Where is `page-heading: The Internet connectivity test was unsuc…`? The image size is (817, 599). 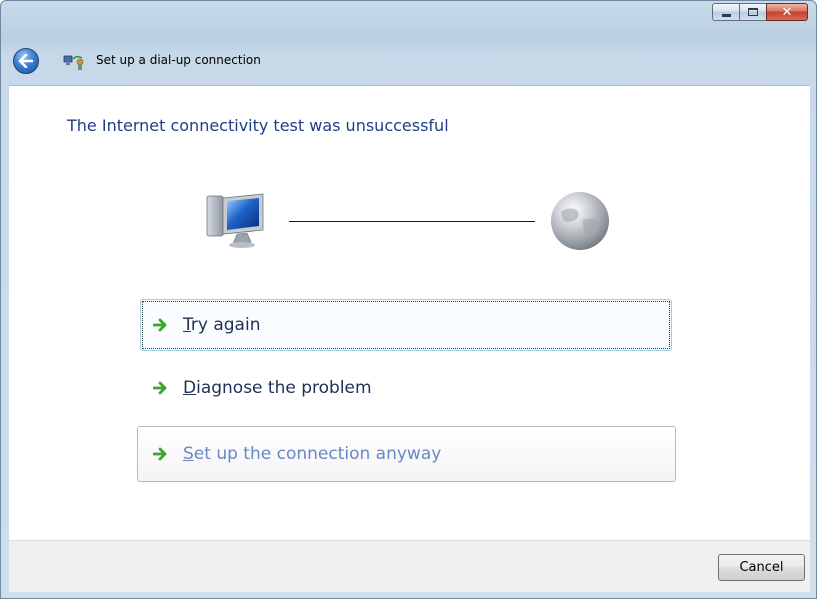
page-heading: The Internet connectivity test was unsuc… is located at coordinates (258, 125).